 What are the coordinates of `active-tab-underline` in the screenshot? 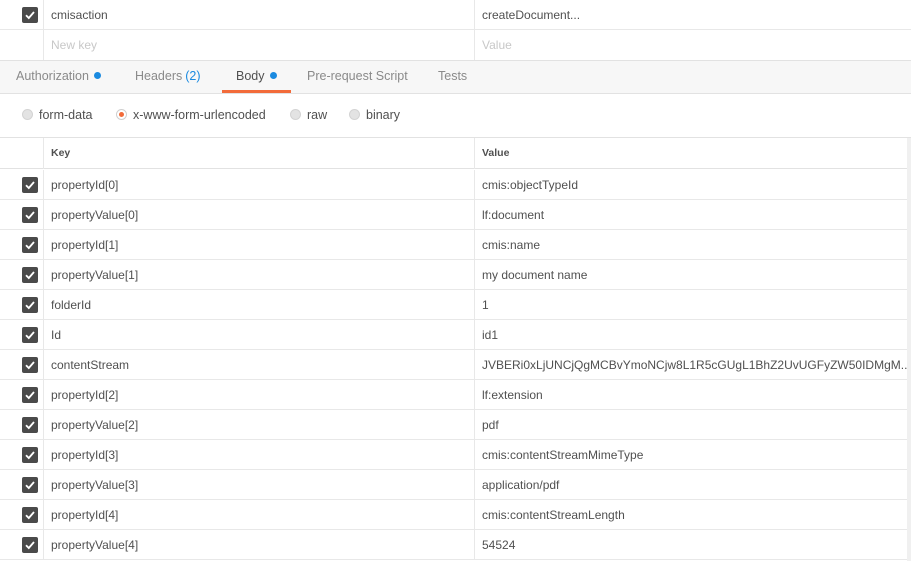 It's located at (256, 91).